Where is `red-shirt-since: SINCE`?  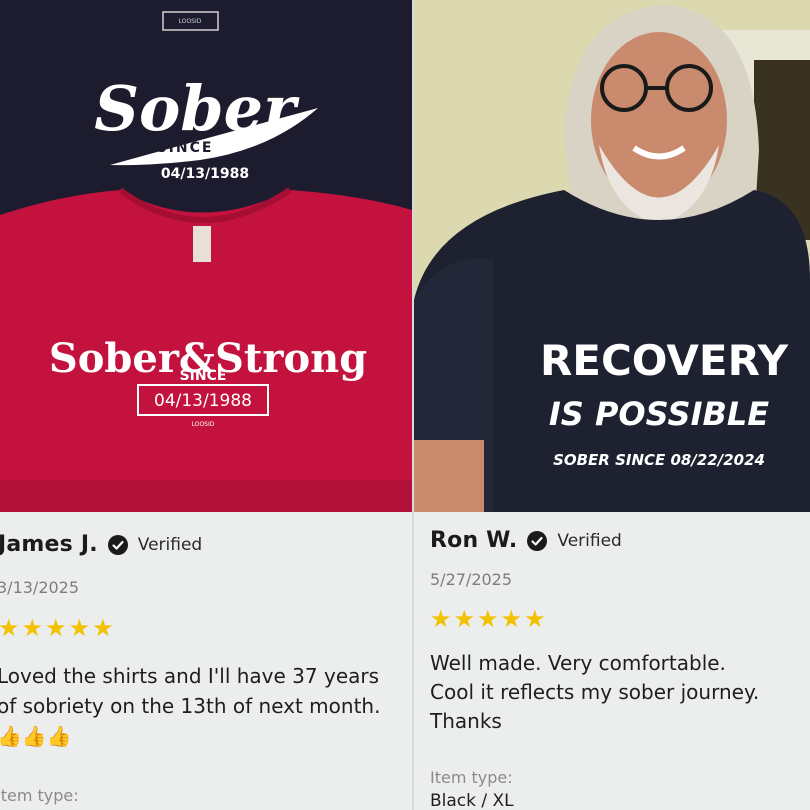
red-shirt-since: SINCE is located at coordinates (203, 376).